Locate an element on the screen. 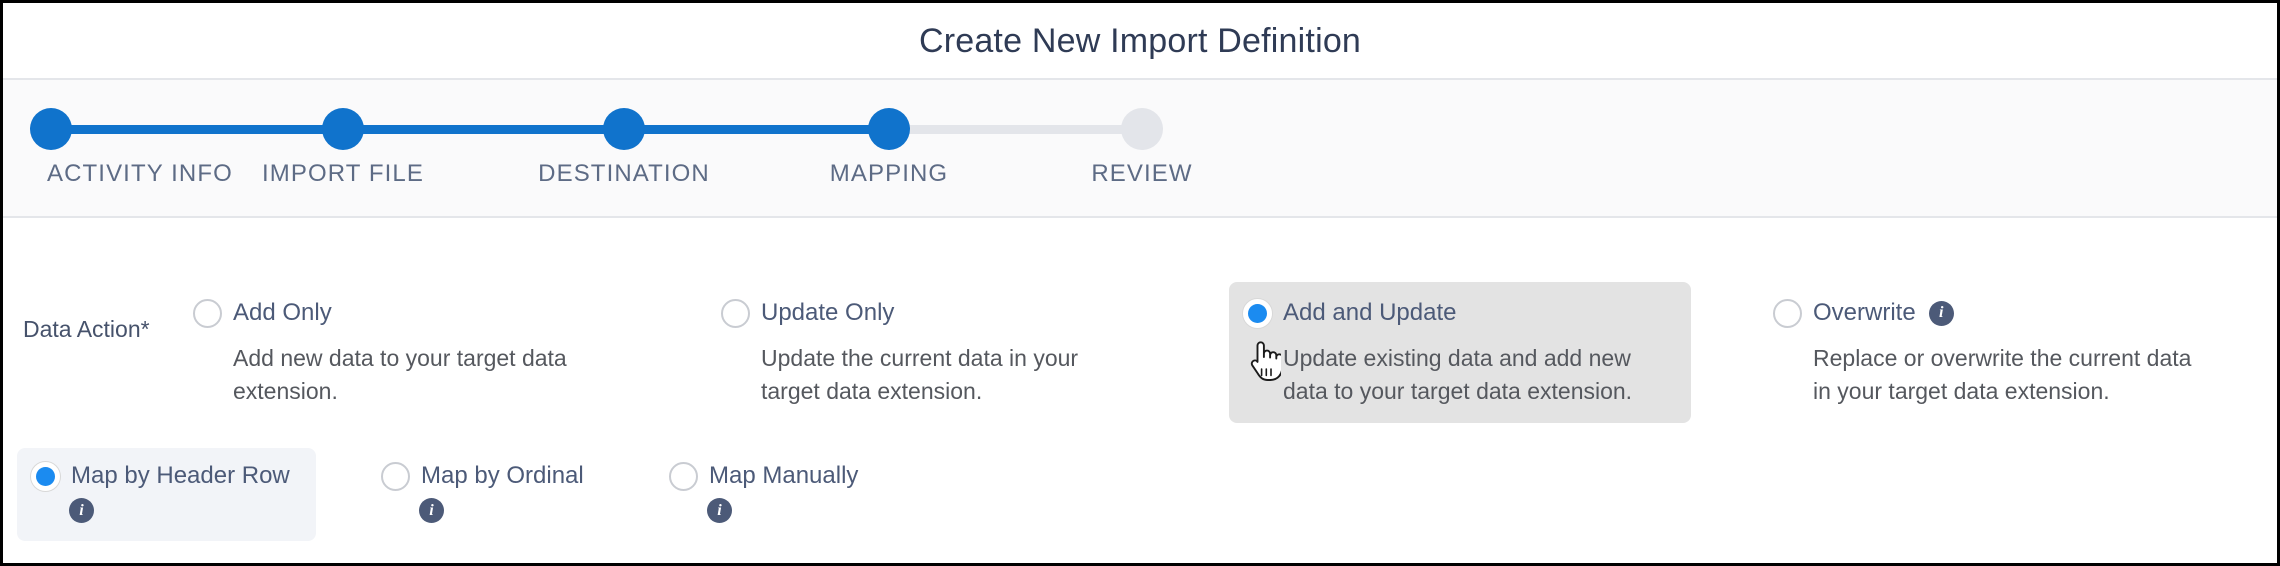 The height and width of the screenshot is (566, 2280). option-title: Map by Header Row is located at coordinates (180, 475).